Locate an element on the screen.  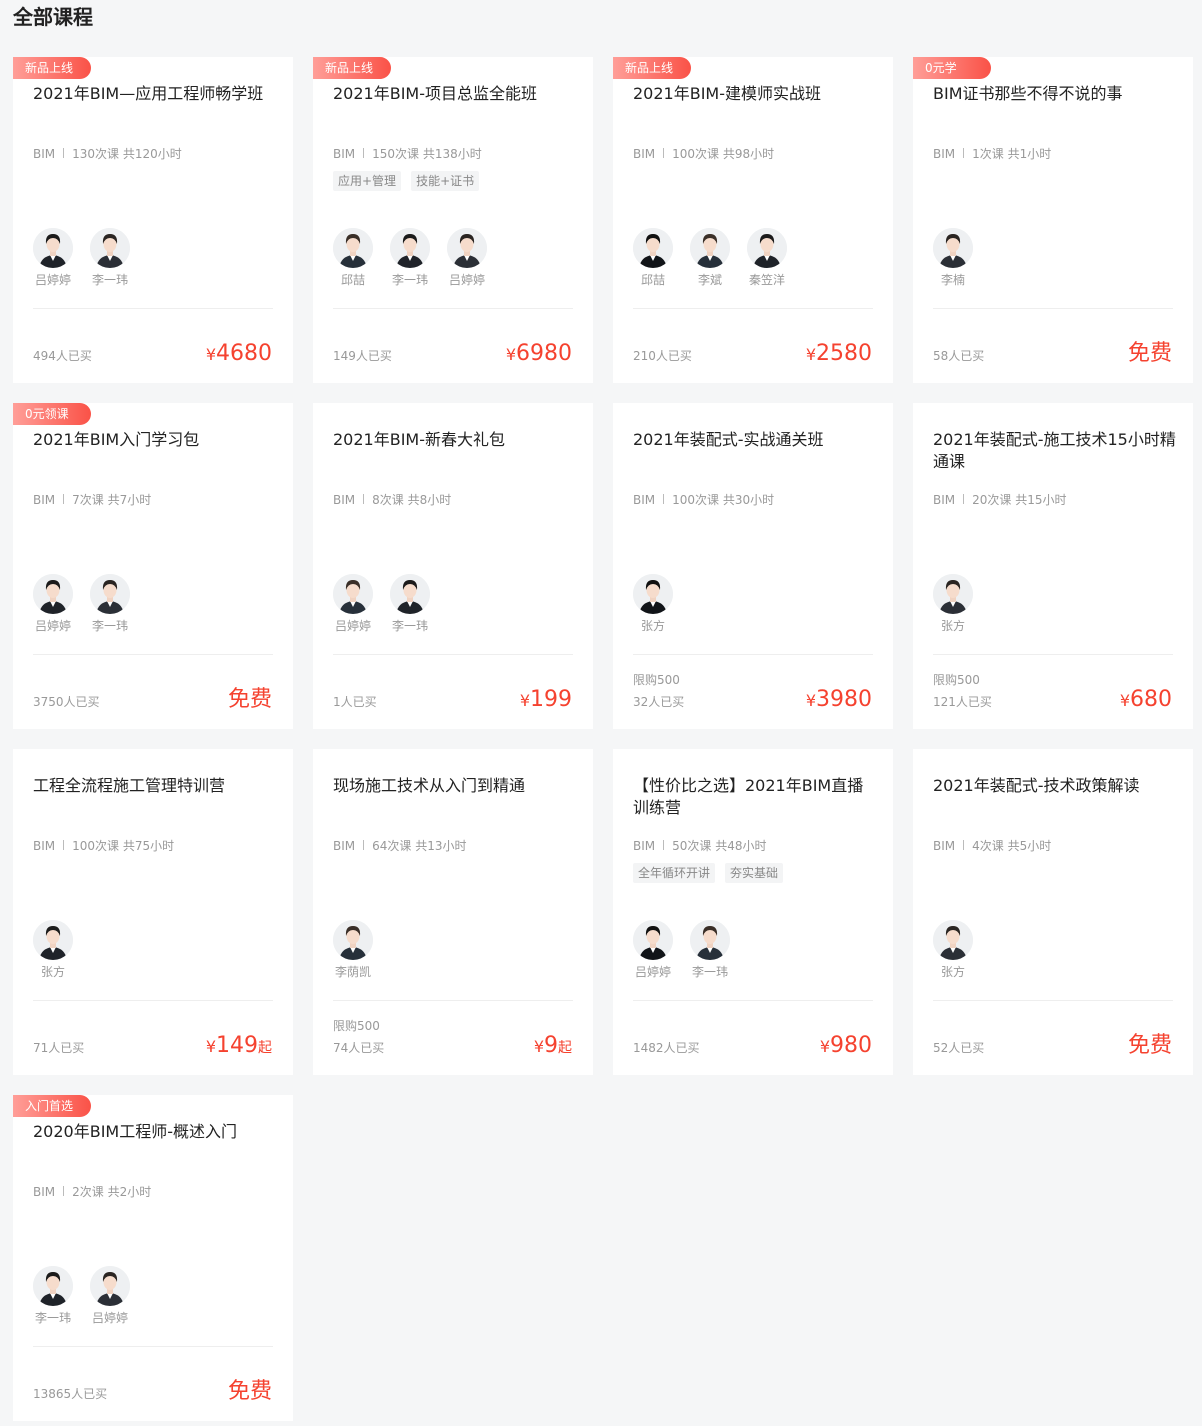
course-lessons: 50次课 共48小时 is located at coordinates (719, 846).